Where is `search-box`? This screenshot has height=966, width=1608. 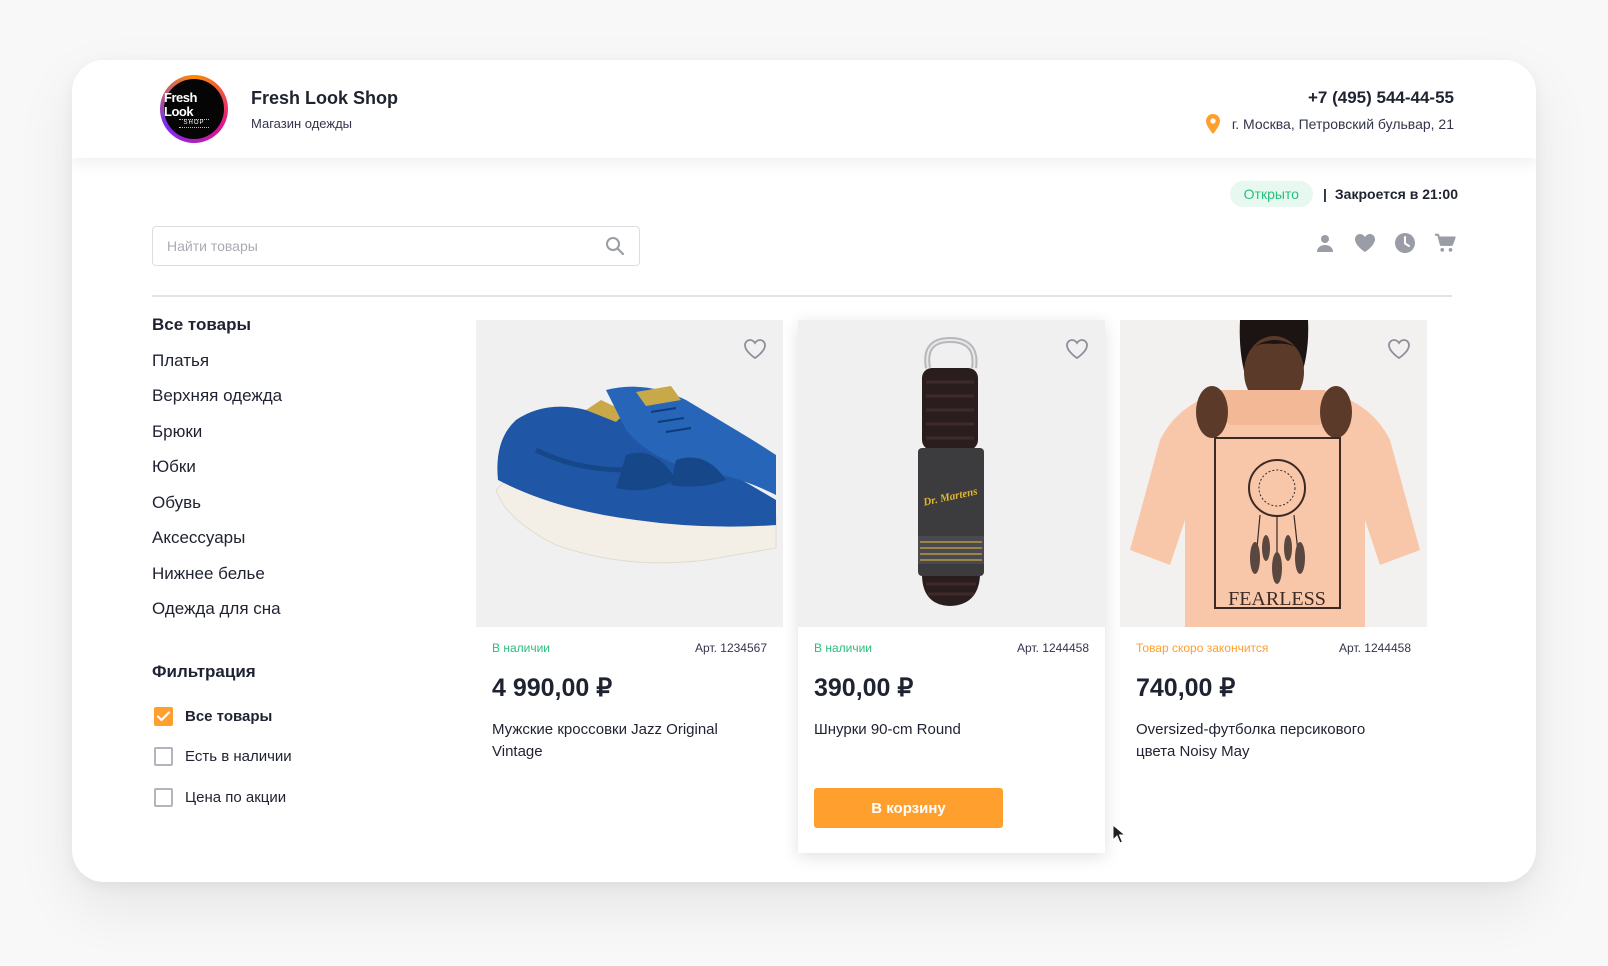
search-box is located at coordinates (396, 246).